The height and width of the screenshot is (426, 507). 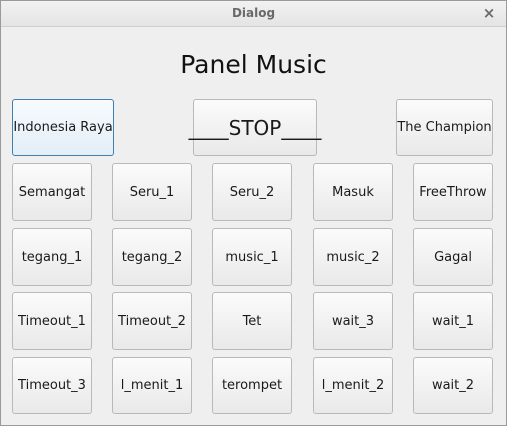 I want to click on sound-button-tegang-2: tegang_2, so click(x=152, y=257).